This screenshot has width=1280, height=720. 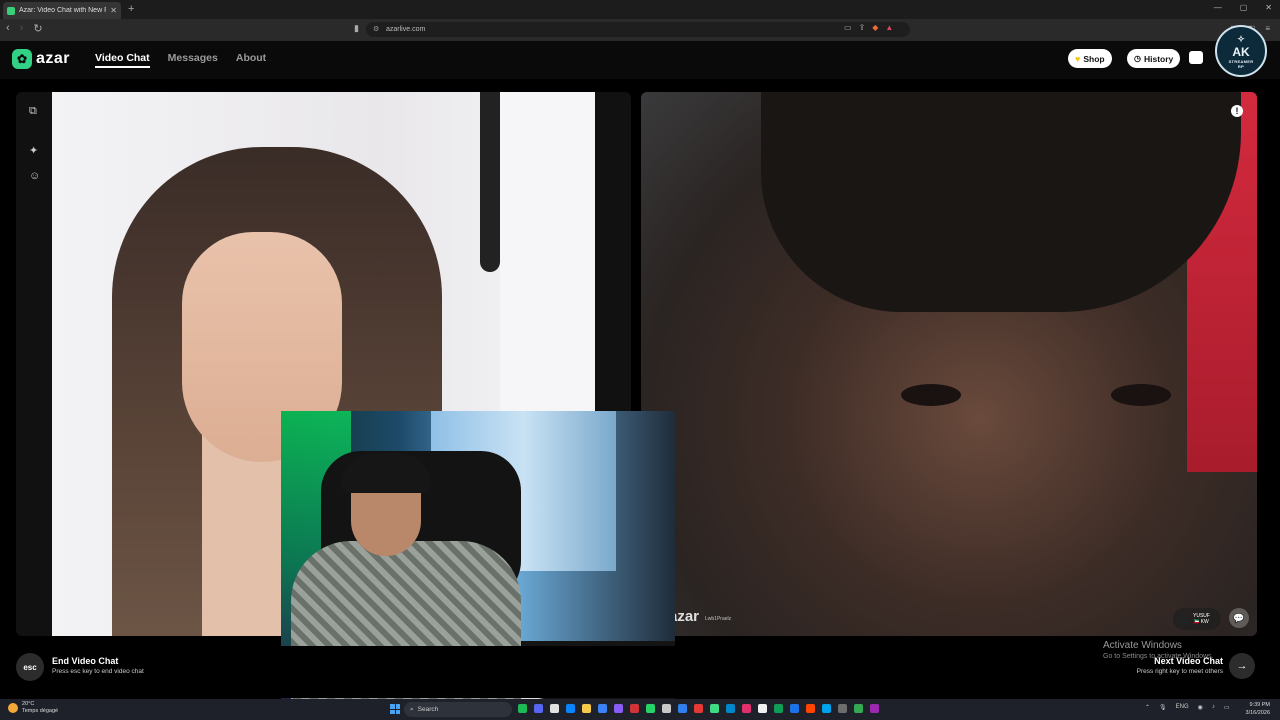 I want to click on azar-favicon-icon, so click(x=11, y=10).